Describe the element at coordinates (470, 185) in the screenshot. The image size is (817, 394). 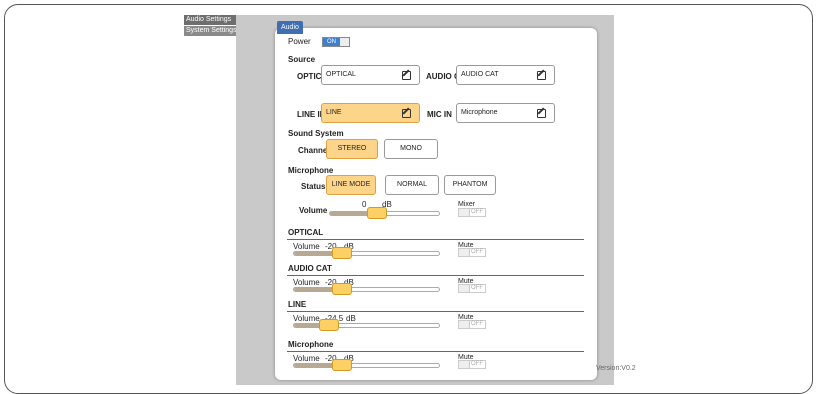
I see `phantom-button: PHANTOM` at that location.